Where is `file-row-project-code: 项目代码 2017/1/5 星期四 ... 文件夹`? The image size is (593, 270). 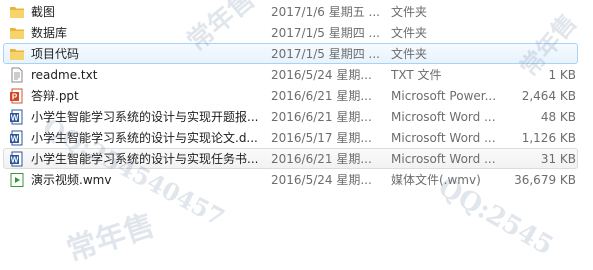
file-row-project-code: 项目代码 2017/1/5 星期四 ... 文件夹 is located at coordinates (290, 53).